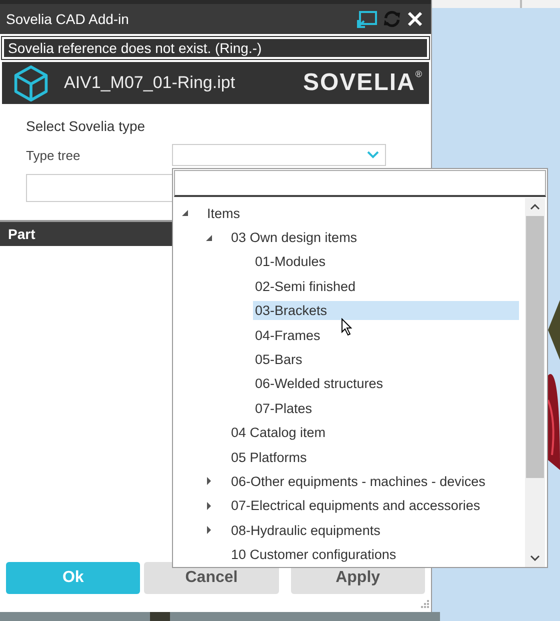  What do you see at coordinates (223, 213) in the screenshot?
I see `tree-item: Items` at bounding box center [223, 213].